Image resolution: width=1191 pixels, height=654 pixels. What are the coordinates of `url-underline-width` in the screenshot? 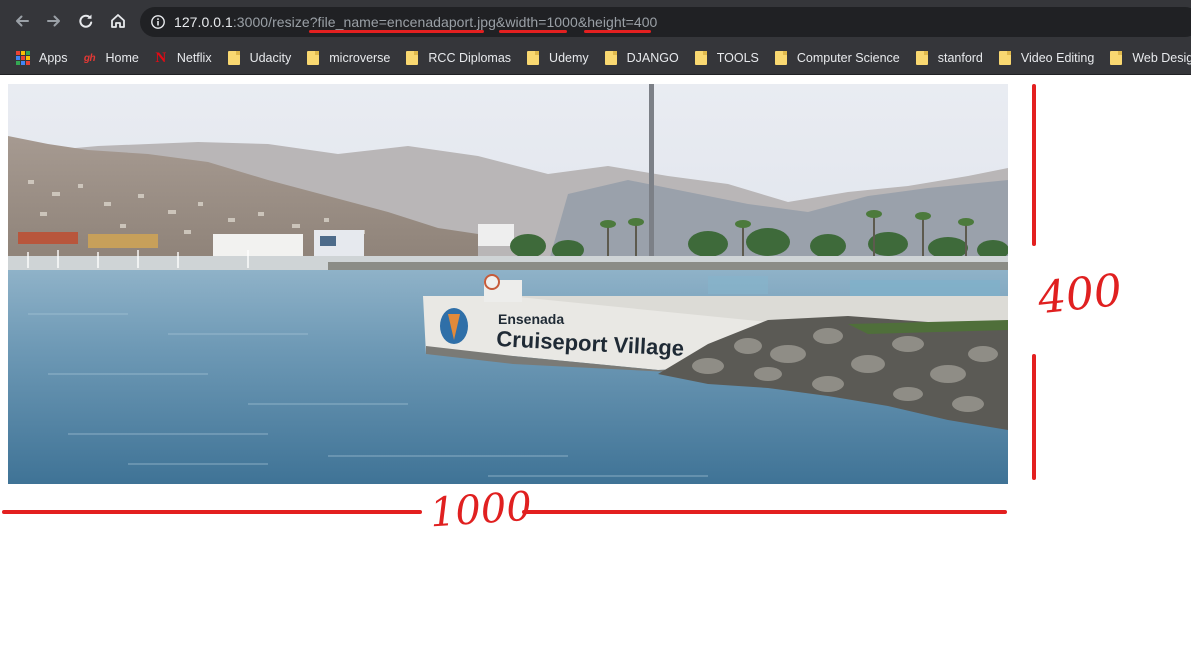 It's located at (533, 31).